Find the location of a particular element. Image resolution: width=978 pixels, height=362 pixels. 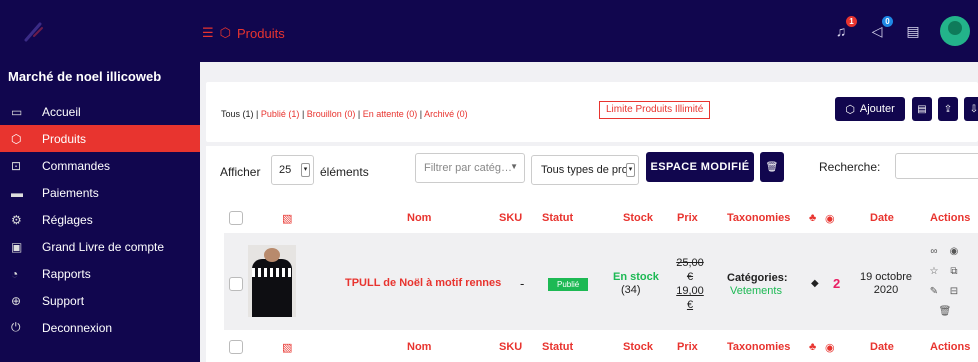

sidebar-item-paiements: ▬ Paiements is located at coordinates (100, 192).